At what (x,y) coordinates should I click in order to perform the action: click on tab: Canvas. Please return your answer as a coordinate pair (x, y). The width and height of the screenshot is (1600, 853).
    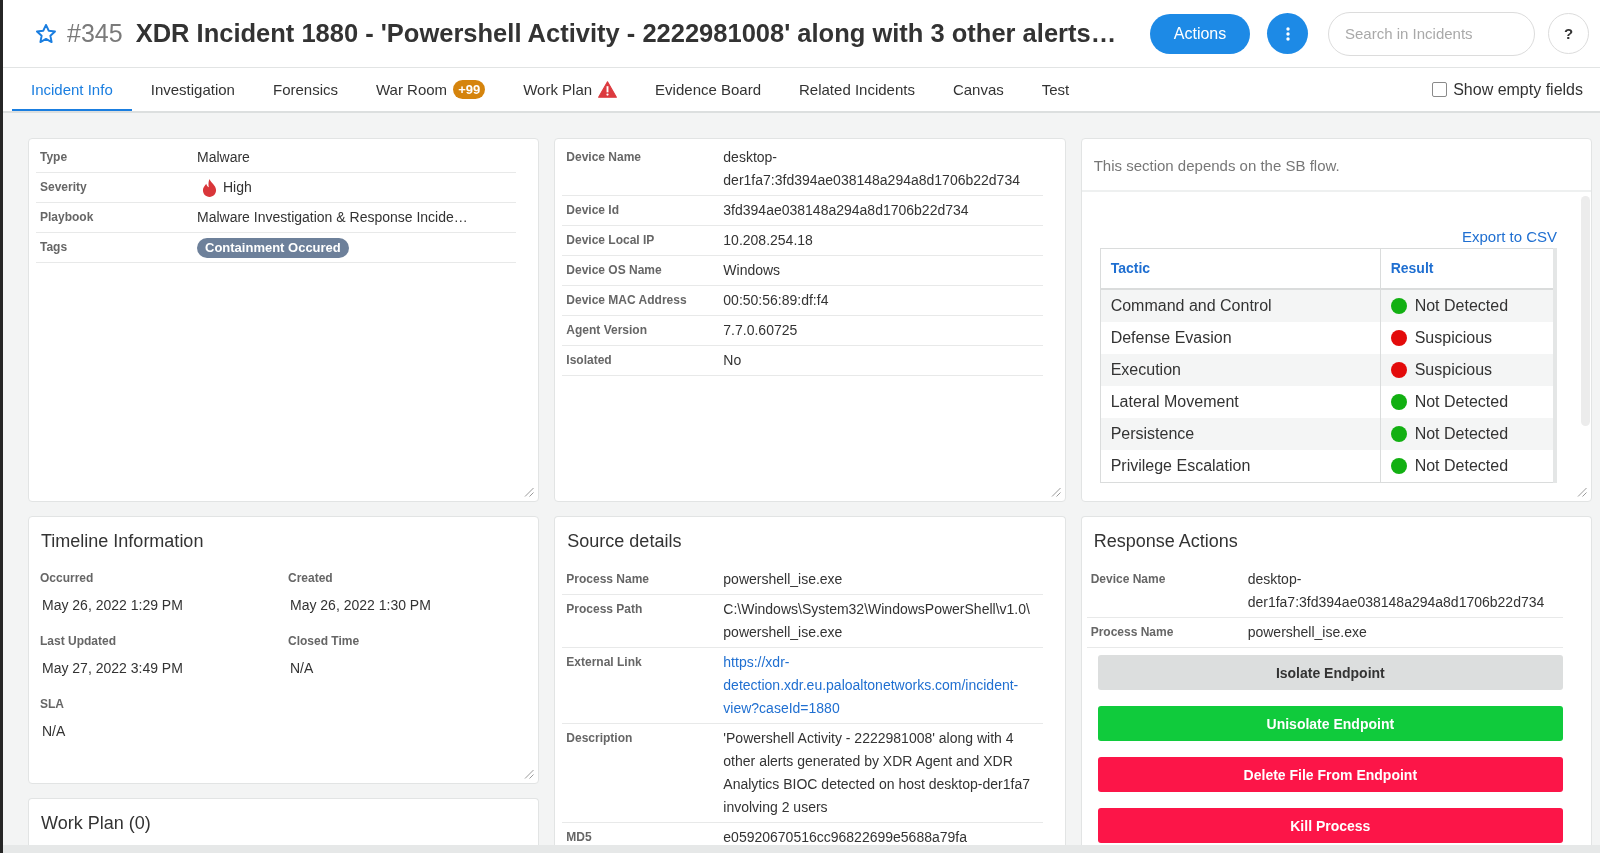
    Looking at the image, I should click on (978, 89).